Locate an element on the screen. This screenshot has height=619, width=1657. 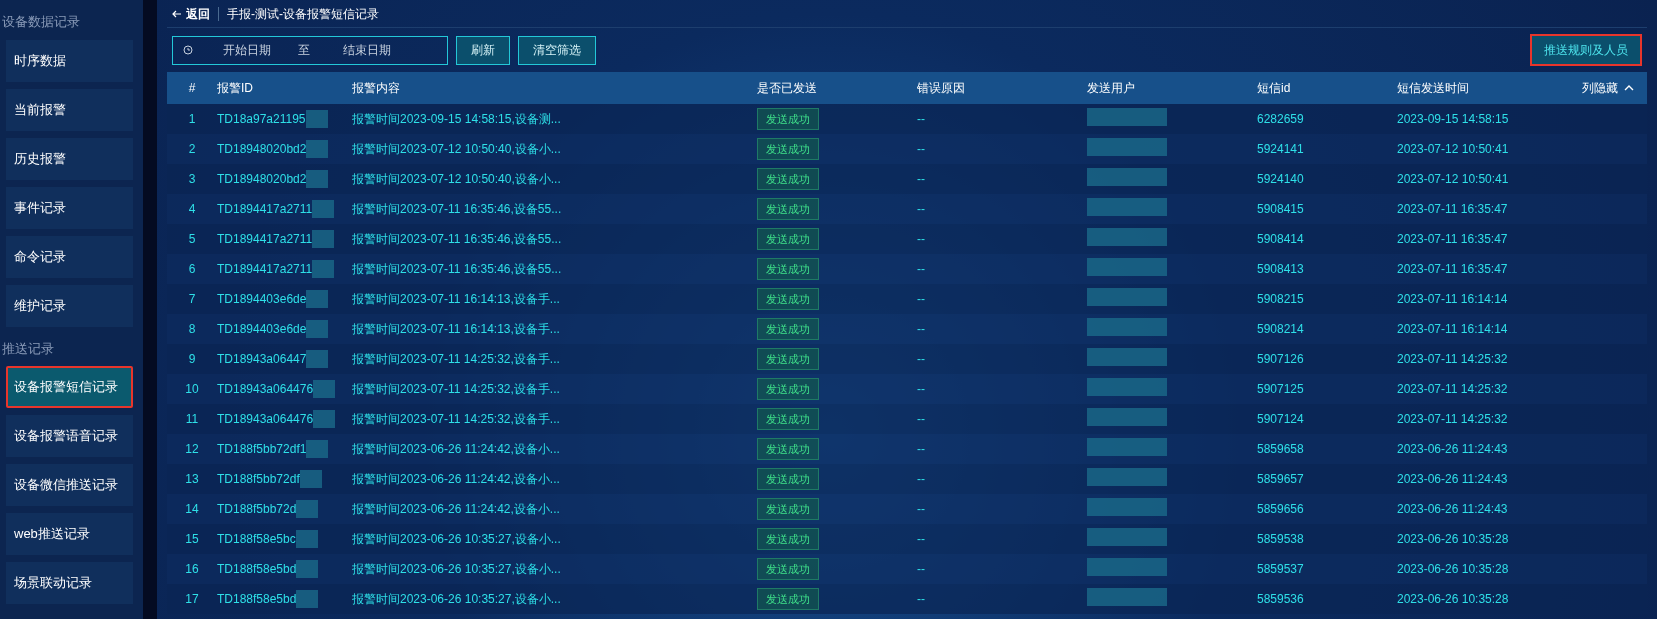
table-cell-text: 2023-07-12 10:50:41 is located at coordinates (1453, 149).